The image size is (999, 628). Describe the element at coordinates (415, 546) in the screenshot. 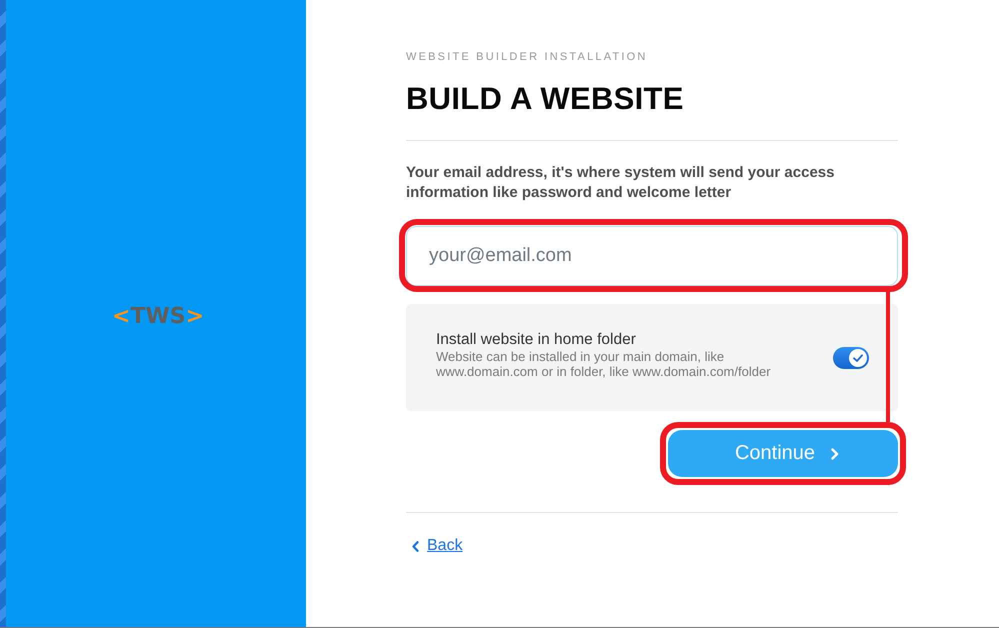

I see `chevron-left-icon` at that location.